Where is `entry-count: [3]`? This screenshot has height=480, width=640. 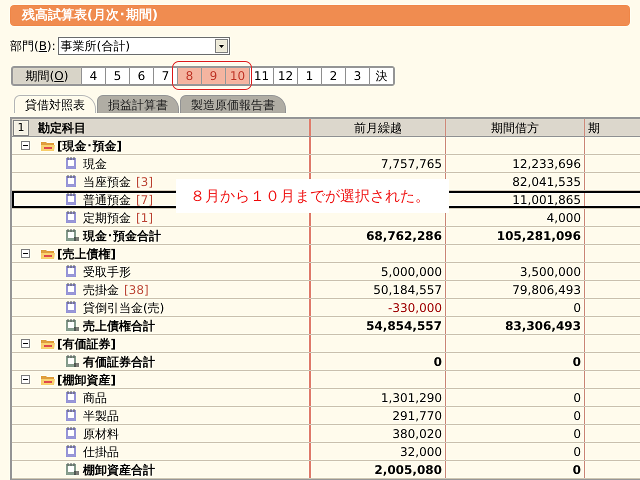 entry-count: [3] is located at coordinates (144, 182).